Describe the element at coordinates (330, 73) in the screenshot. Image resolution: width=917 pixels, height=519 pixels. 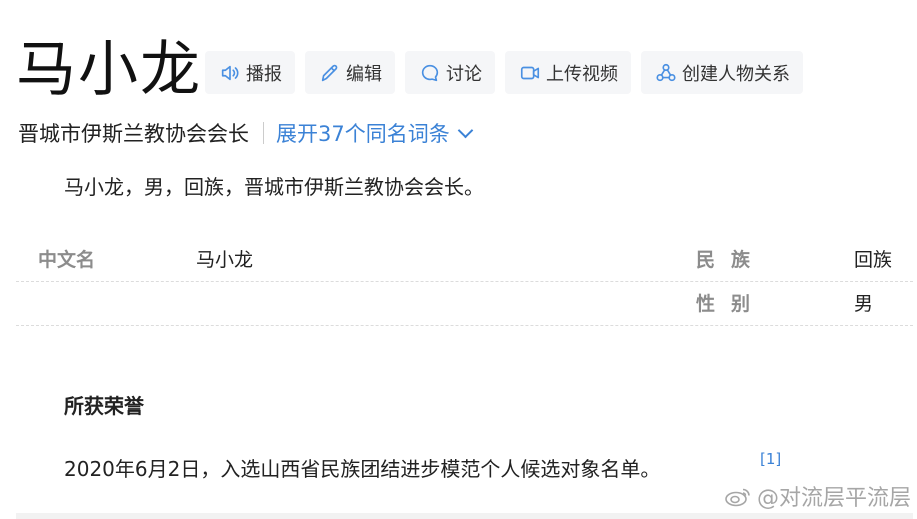
I see `pencil-icon` at that location.